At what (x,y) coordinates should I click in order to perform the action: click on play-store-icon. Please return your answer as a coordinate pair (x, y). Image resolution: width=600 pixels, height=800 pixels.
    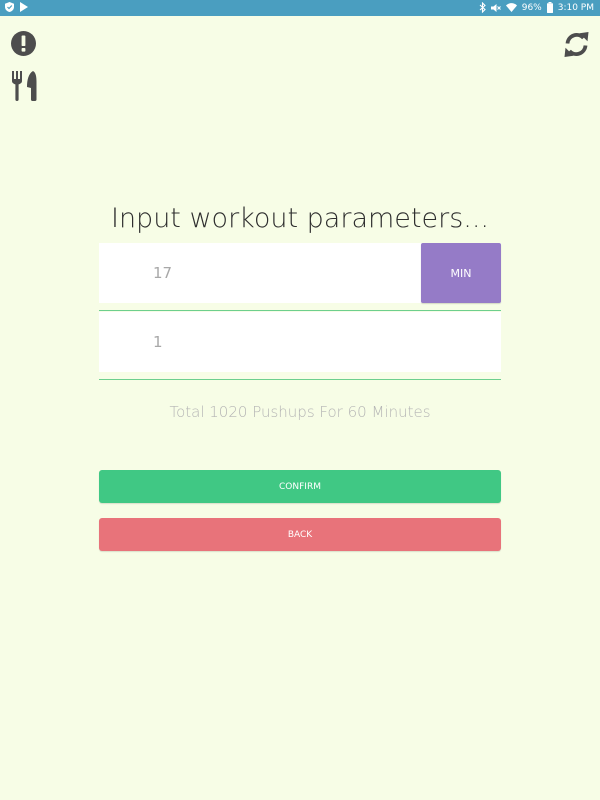
    Looking at the image, I should click on (24, 7).